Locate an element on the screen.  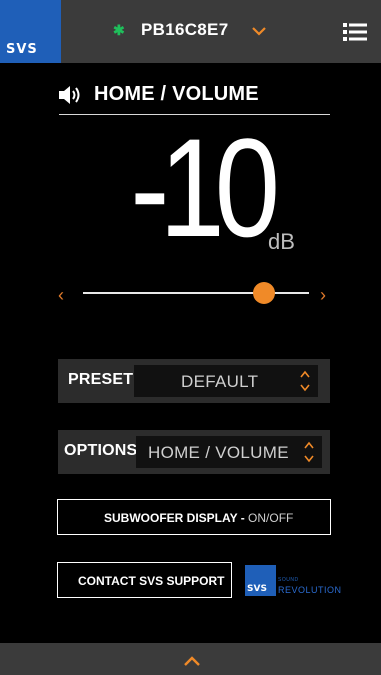
options-select: HOME / VOLUME is located at coordinates (229, 452).